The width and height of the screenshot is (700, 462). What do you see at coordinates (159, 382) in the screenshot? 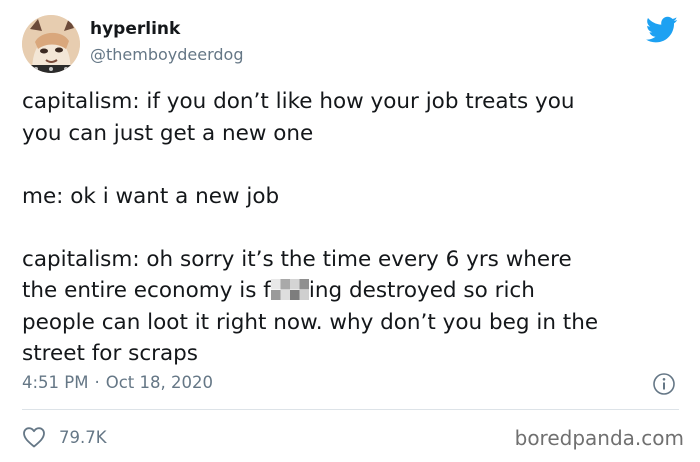
I see `tweet-date: Oct 18, 2020` at bounding box center [159, 382].